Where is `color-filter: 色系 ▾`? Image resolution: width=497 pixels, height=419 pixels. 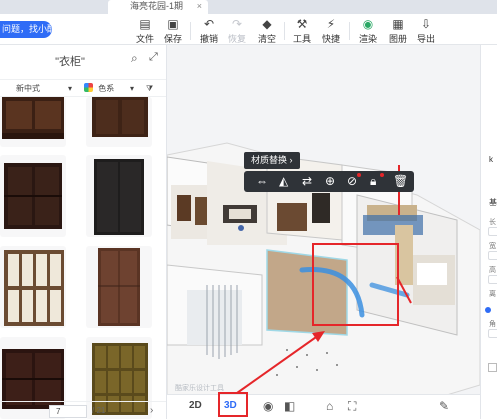 color-filter: 色系 ▾ is located at coordinates (110, 88).